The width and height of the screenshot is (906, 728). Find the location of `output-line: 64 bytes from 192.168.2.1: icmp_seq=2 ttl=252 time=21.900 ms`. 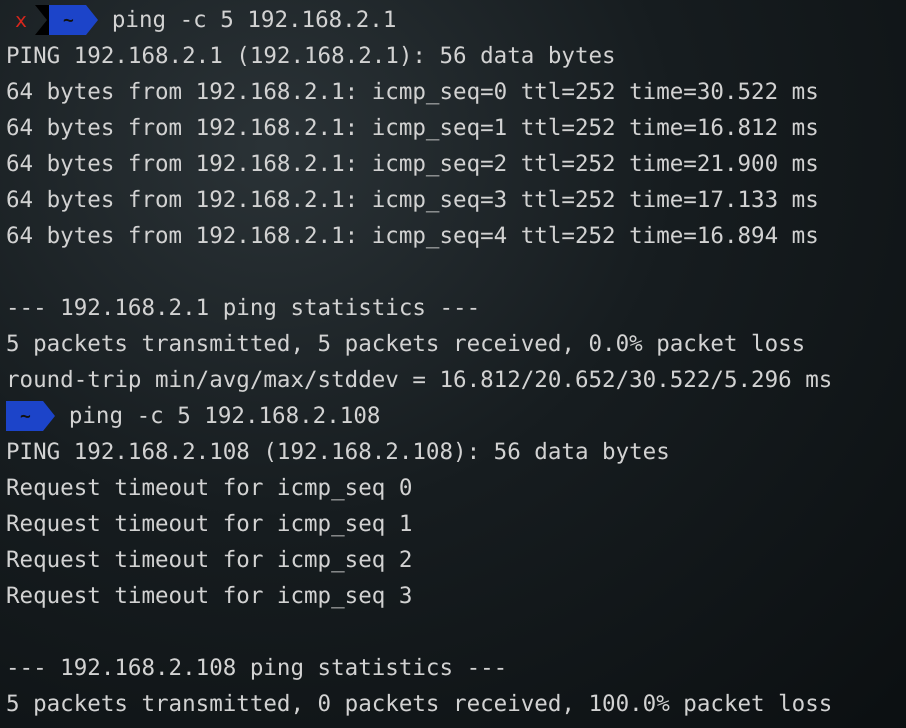

output-line: 64 bytes from 192.168.2.1: icmp_seq=2 ttl=252 time=21.900 ms is located at coordinates (412, 164).